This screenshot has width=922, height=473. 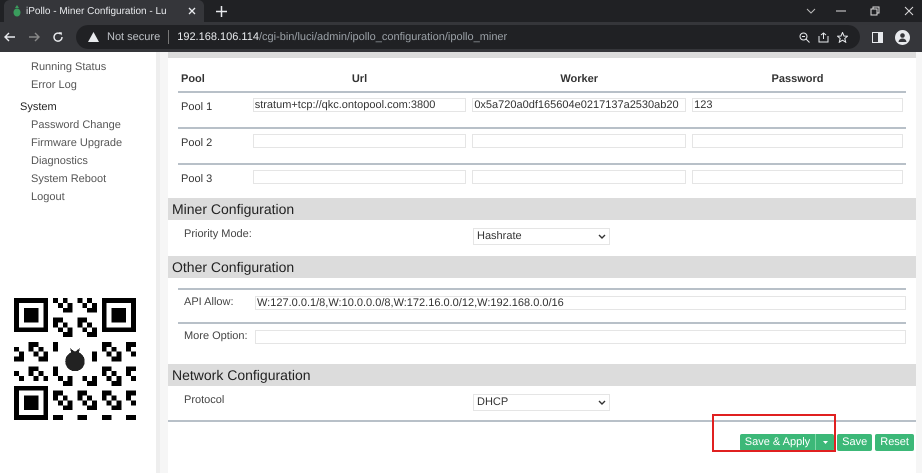 What do you see at coordinates (842, 37) in the screenshot?
I see `star-icon` at bounding box center [842, 37].